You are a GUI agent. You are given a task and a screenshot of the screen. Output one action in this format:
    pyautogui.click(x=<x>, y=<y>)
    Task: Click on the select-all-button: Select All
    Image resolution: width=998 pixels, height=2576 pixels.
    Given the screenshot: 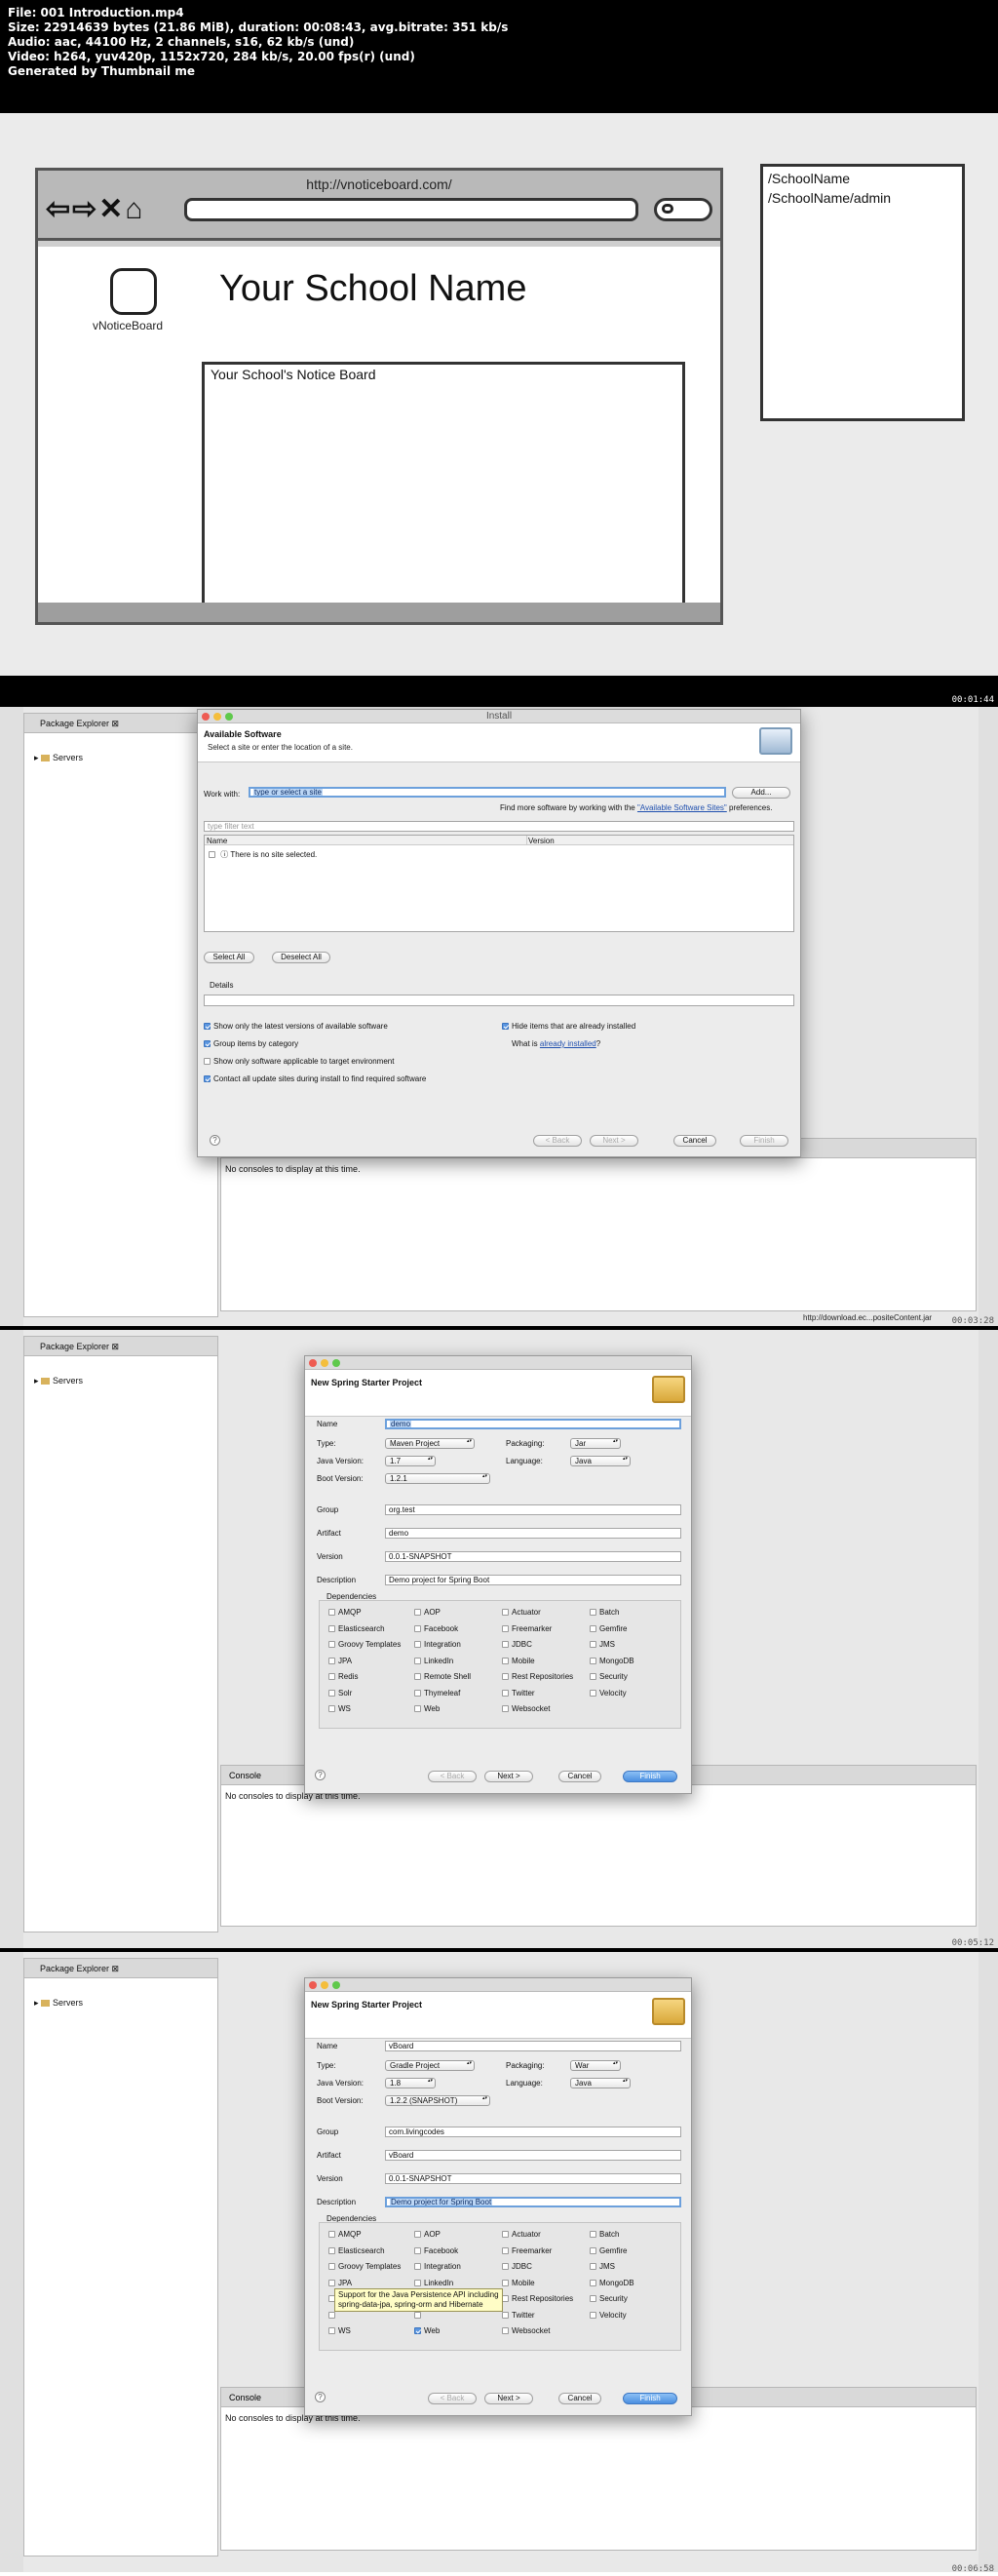 What is the action you would take?
    pyautogui.click(x=229, y=957)
    